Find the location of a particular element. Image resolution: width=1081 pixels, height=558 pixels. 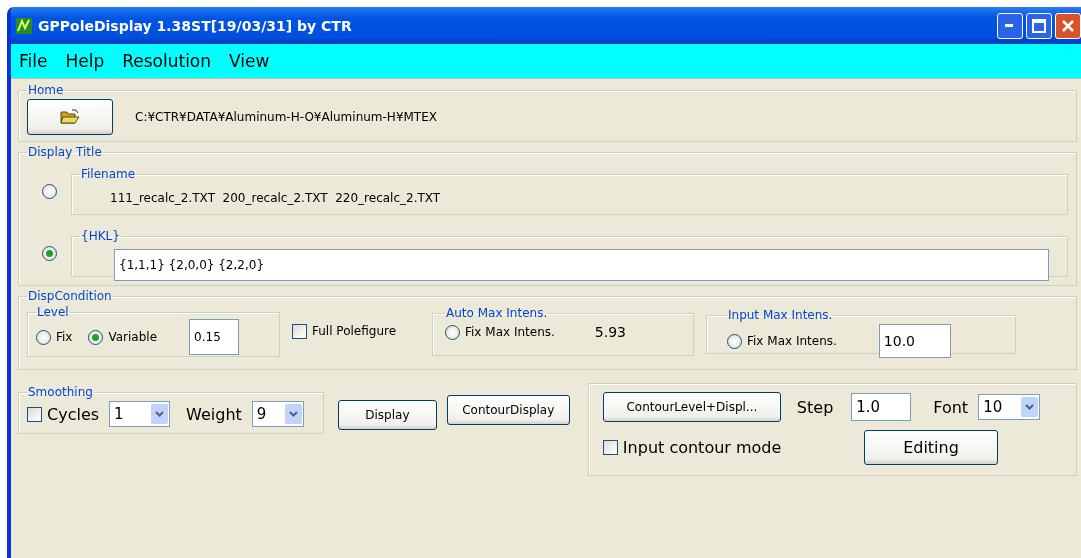

group-label: Level is located at coordinates (53, 312).